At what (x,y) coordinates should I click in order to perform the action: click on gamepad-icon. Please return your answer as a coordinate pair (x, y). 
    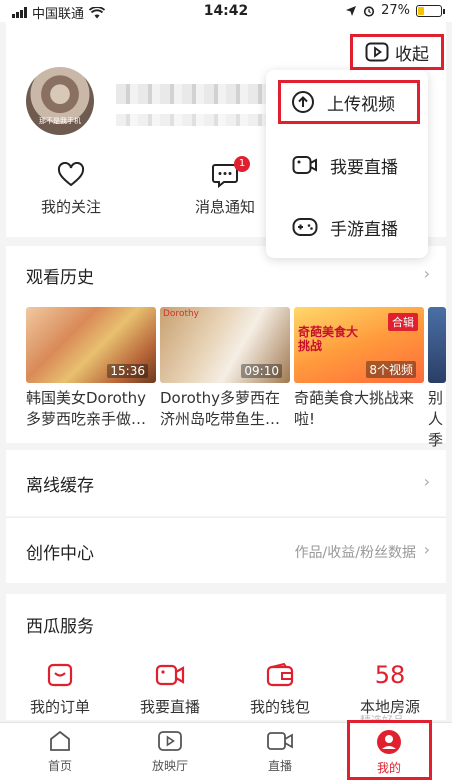
    Looking at the image, I should click on (305, 227).